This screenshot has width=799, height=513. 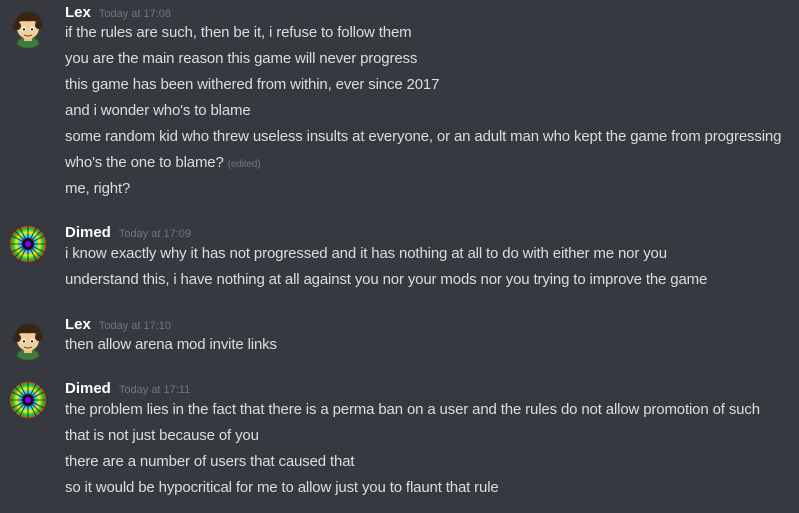 What do you see at coordinates (244, 164) in the screenshot?
I see `edited-label: (edited)` at bounding box center [244, 164].